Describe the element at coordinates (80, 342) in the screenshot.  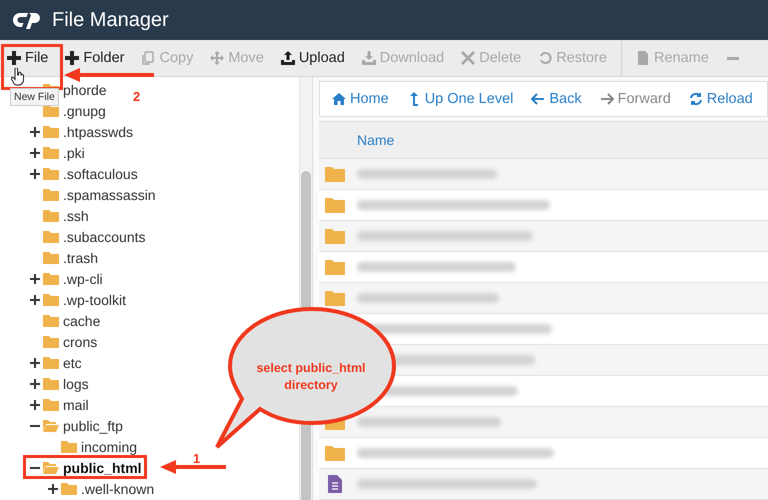
I see `tree-item: crons` at that location.